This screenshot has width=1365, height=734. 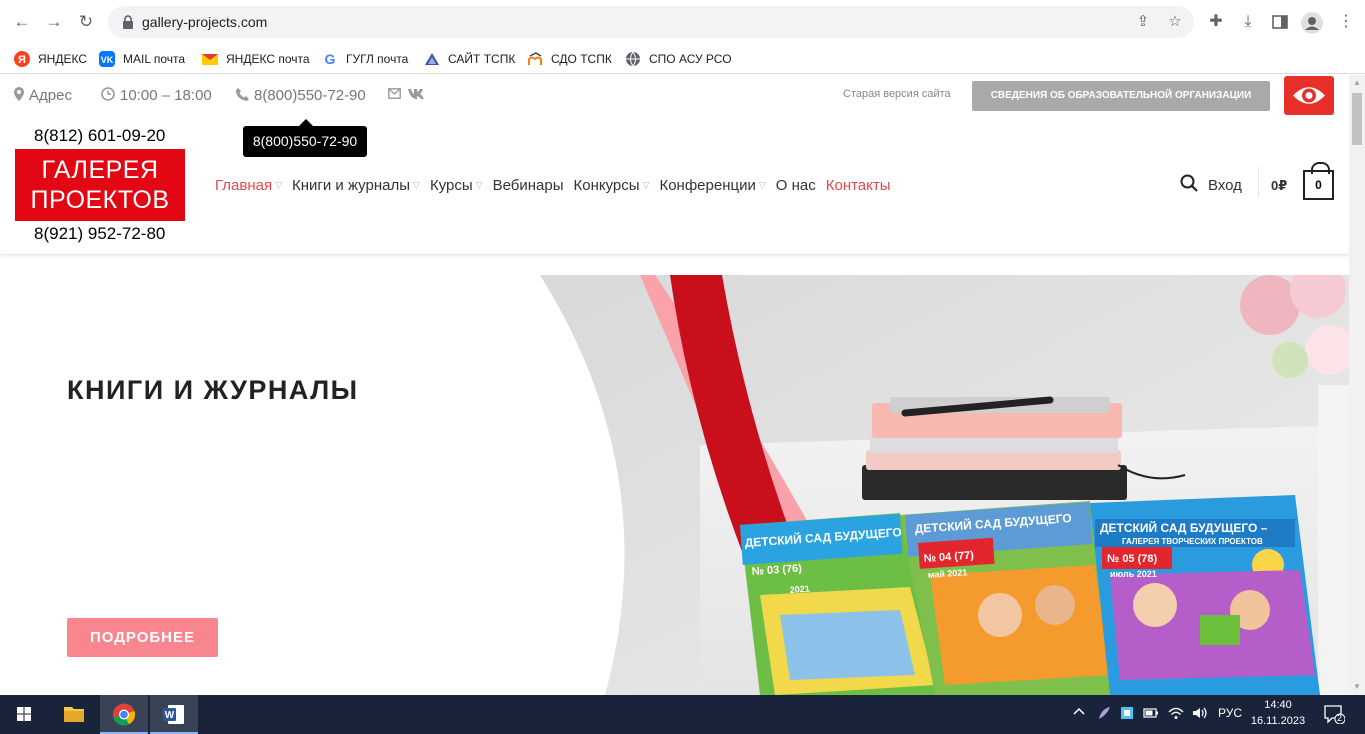 What do you see at coordinates (651, 22) in the screenshot?
I see `address-bar: gallery-projects.com ⇪ ☆` at bounding box center [651, 22].